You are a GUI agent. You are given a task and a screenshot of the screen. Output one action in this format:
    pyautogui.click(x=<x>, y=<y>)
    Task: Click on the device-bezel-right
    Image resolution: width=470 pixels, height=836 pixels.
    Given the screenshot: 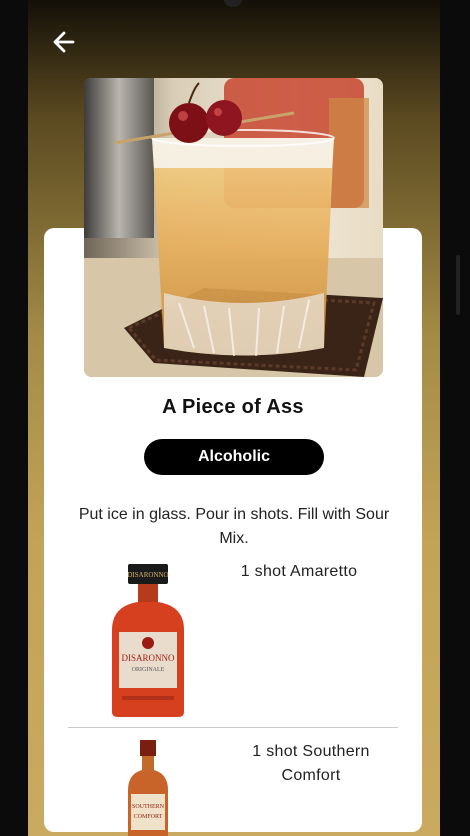 What is the action you would take?
    pyautogui.click(x=455, y=418)
    